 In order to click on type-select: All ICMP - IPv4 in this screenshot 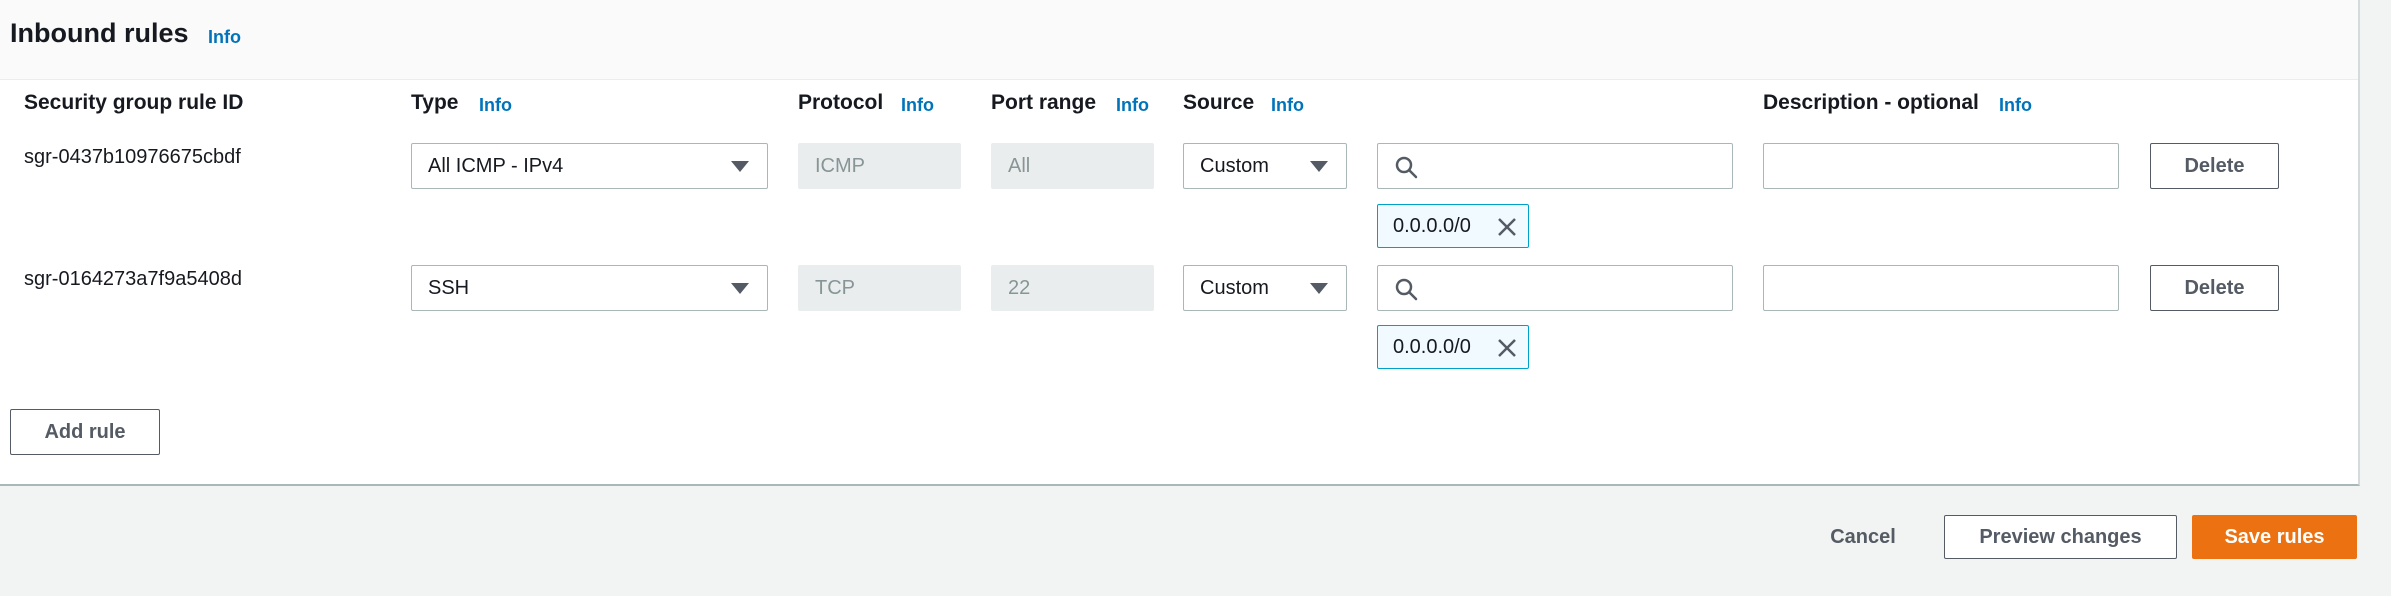, I will do `click(589, 166)`.